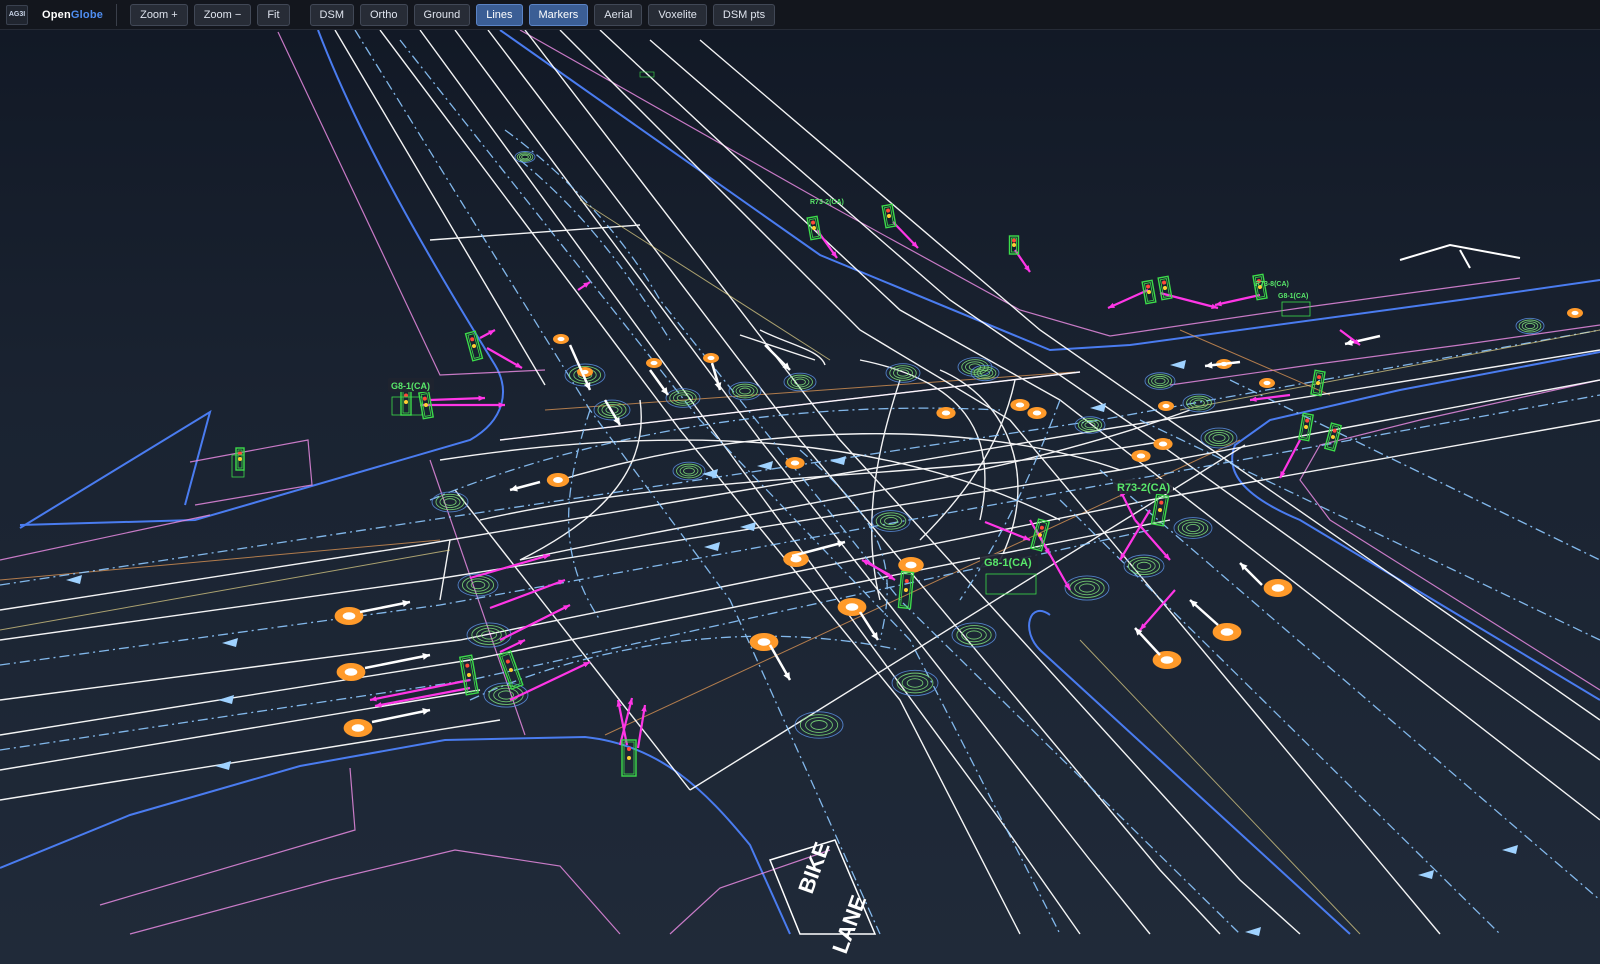  I want to click on layer-toggle-aerial: Aerial, so click(618, 14).